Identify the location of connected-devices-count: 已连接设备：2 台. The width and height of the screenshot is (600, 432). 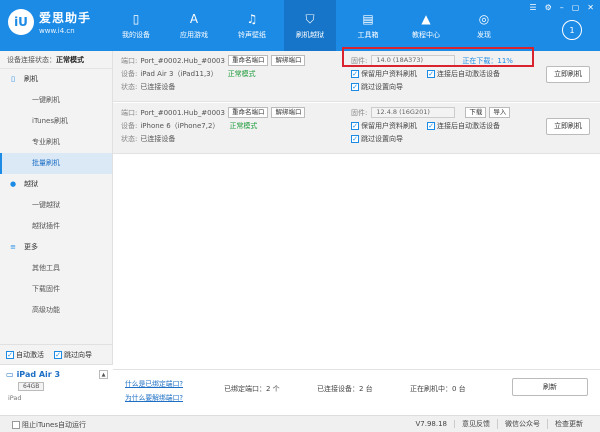
(345, 389).